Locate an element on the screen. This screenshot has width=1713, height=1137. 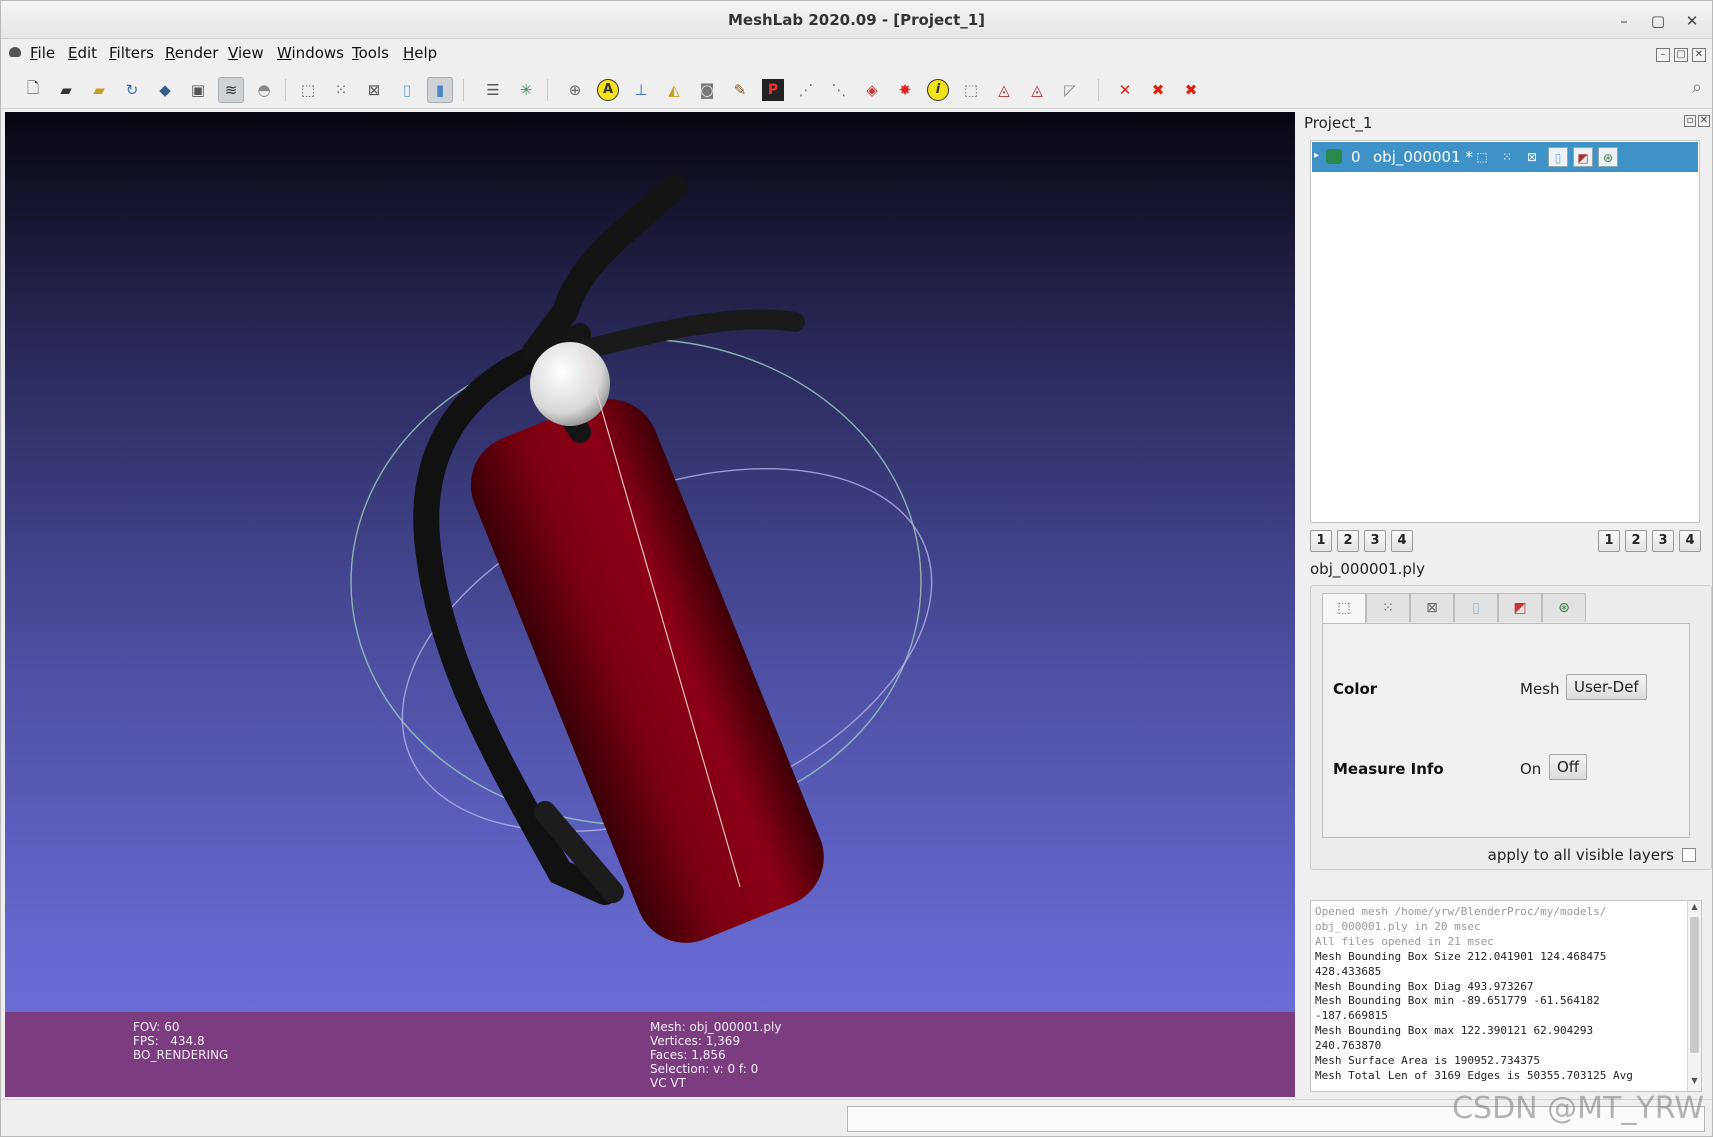
bounding-box-icon: ⬚ is located at coordinates (308, 90).